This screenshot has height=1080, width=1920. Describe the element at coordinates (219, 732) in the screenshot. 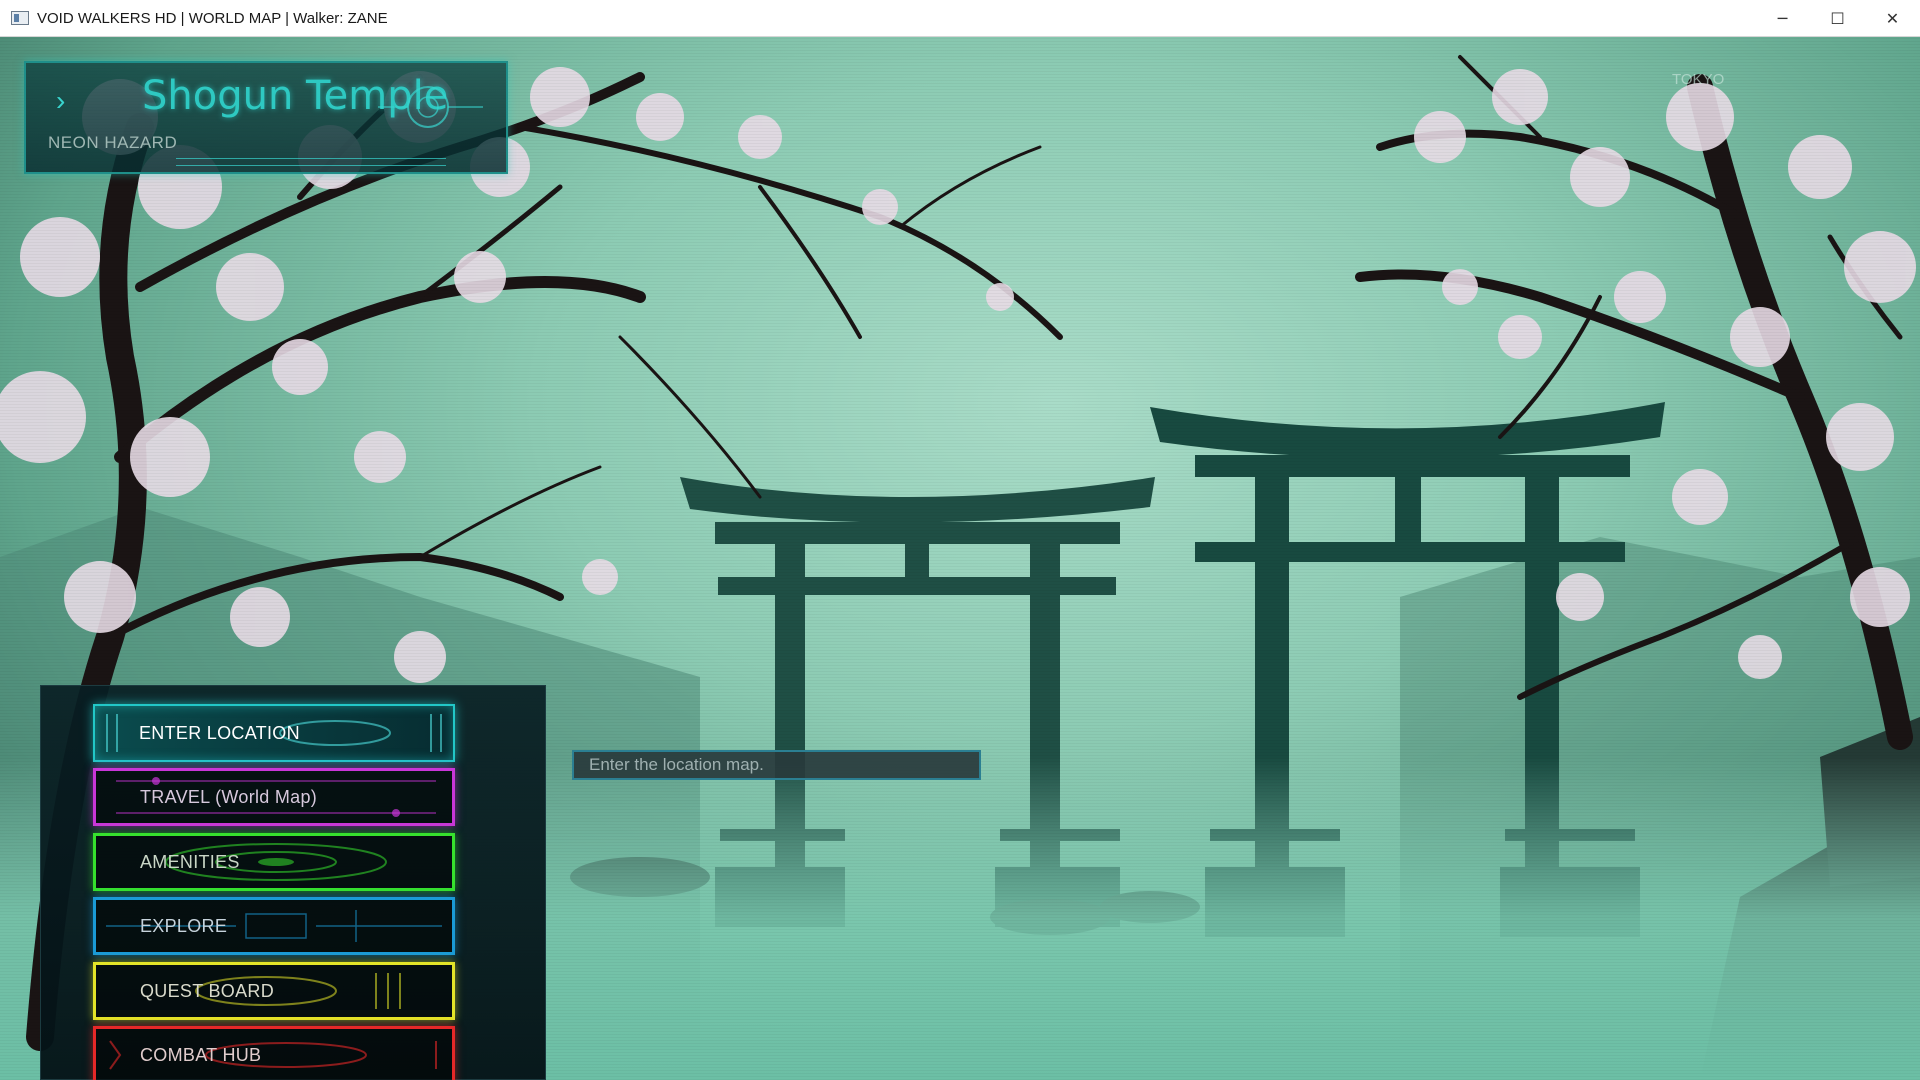

I see `menu-button-label: ENTER LOCATION` at that location.